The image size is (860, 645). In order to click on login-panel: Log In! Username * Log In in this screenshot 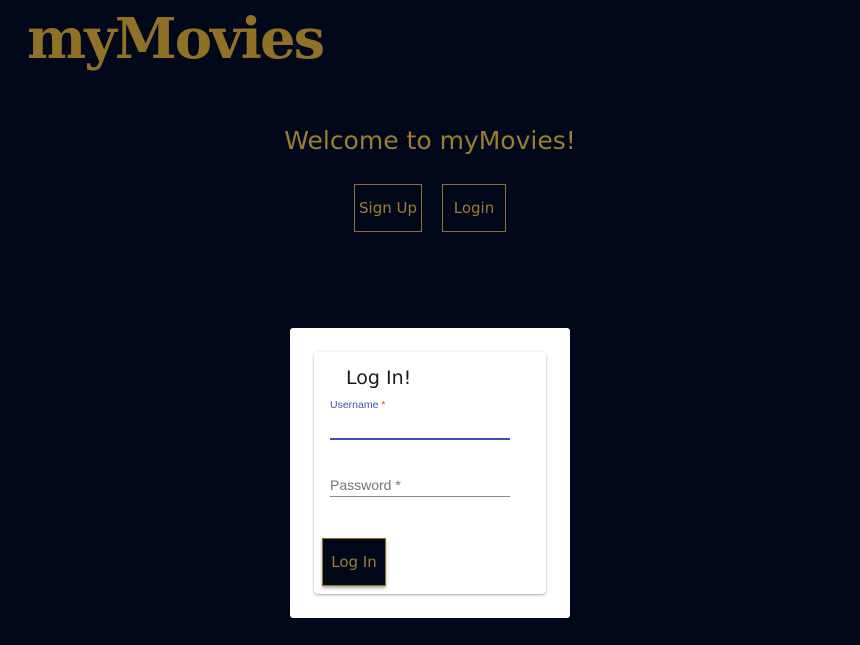, I will do `click(430, 473)`.